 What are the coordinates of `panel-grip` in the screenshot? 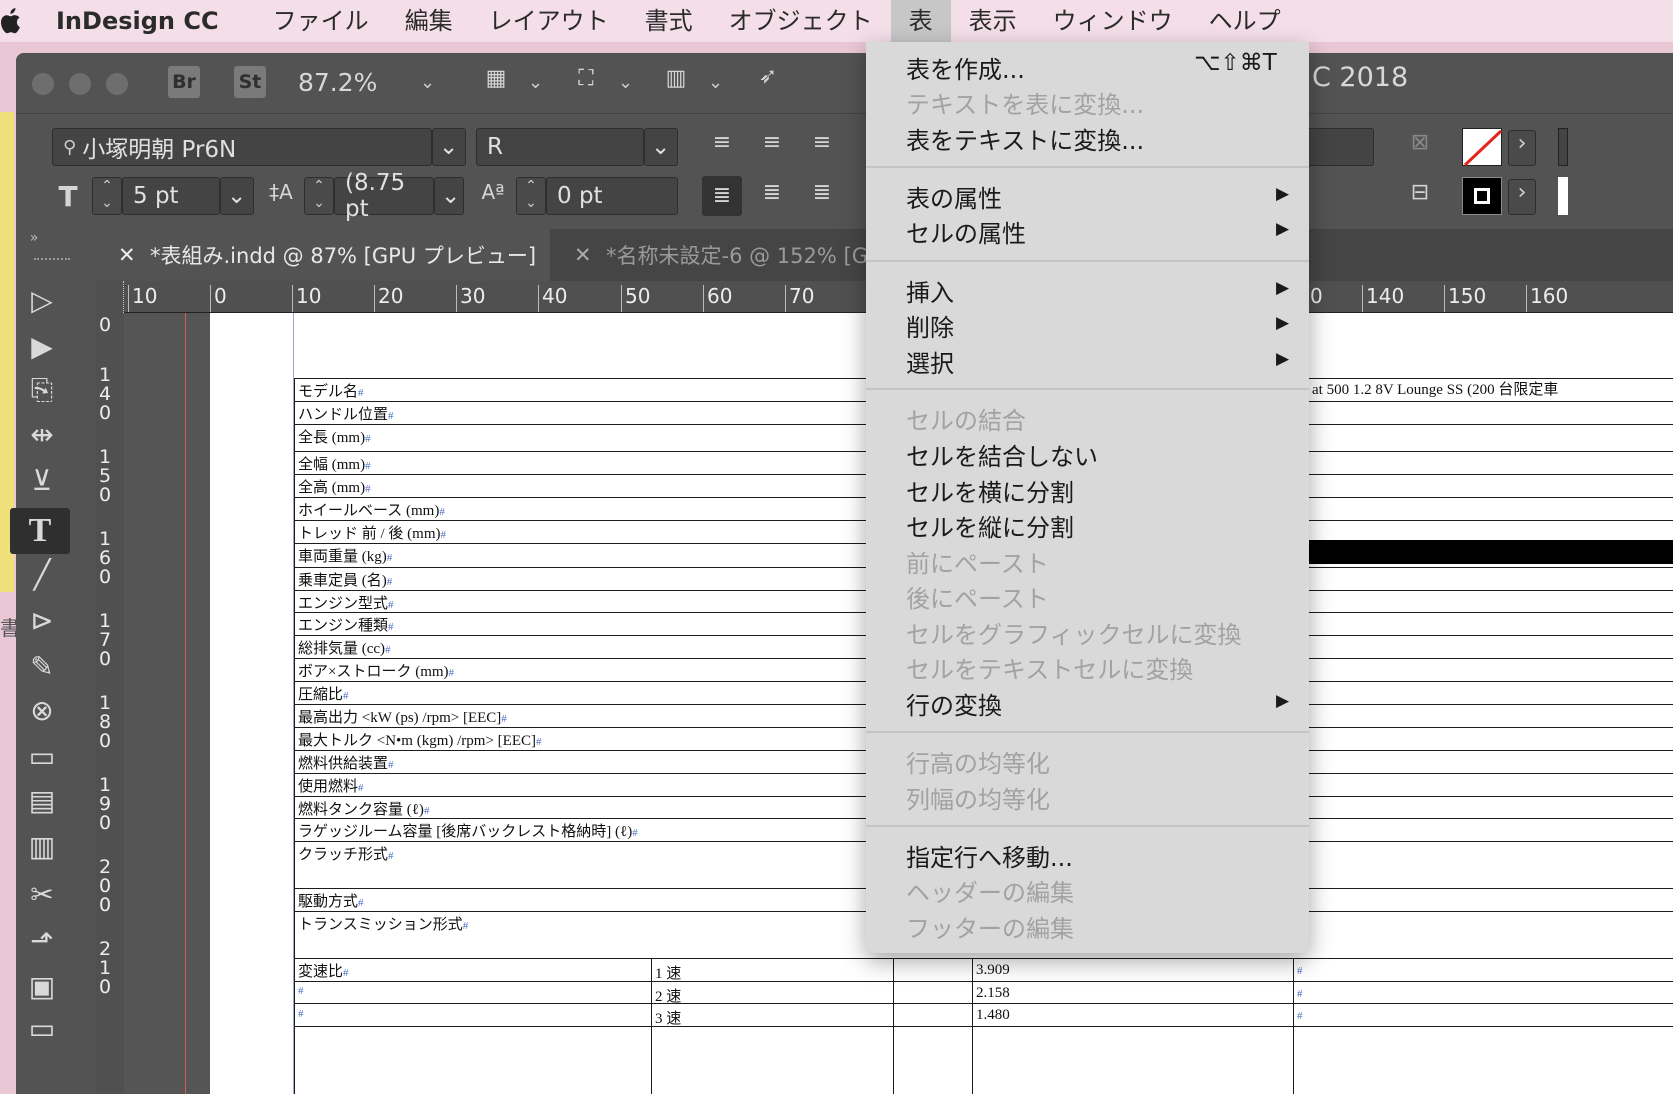 It's located at (52, 261).